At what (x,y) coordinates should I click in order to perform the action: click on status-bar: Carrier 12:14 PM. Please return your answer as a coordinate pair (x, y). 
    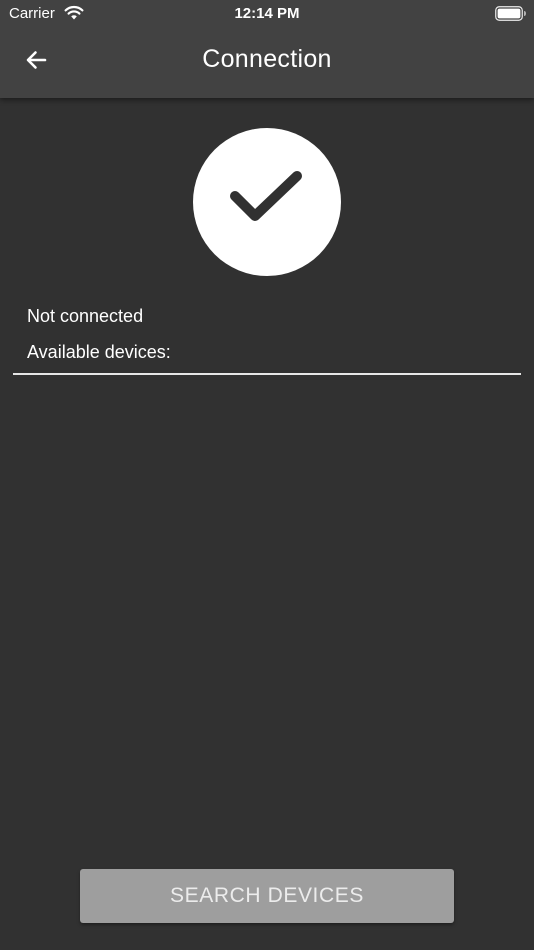
    Looking at the image, I should click on (267, 14).